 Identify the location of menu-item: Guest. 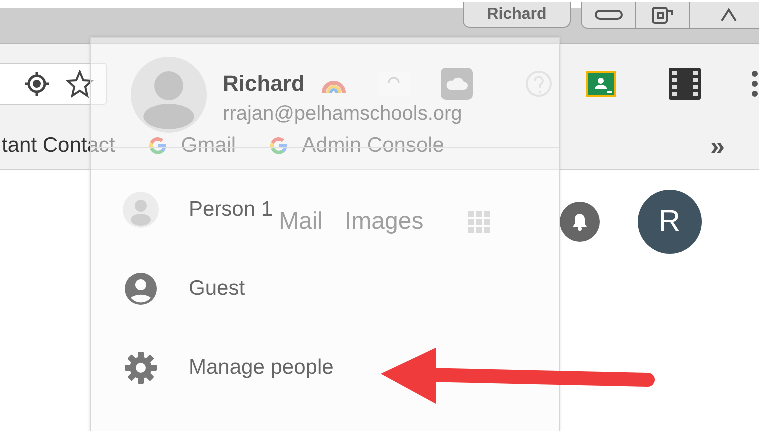
(170, 288).